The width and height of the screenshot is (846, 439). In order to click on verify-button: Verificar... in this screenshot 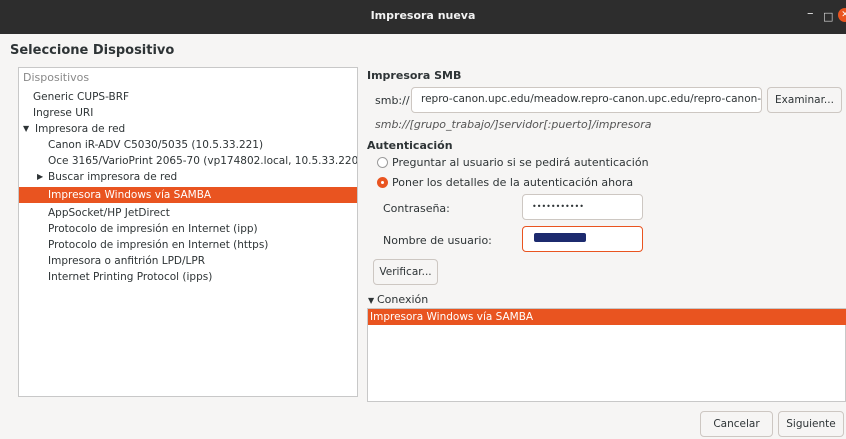, I will do `click(405, 272)`.